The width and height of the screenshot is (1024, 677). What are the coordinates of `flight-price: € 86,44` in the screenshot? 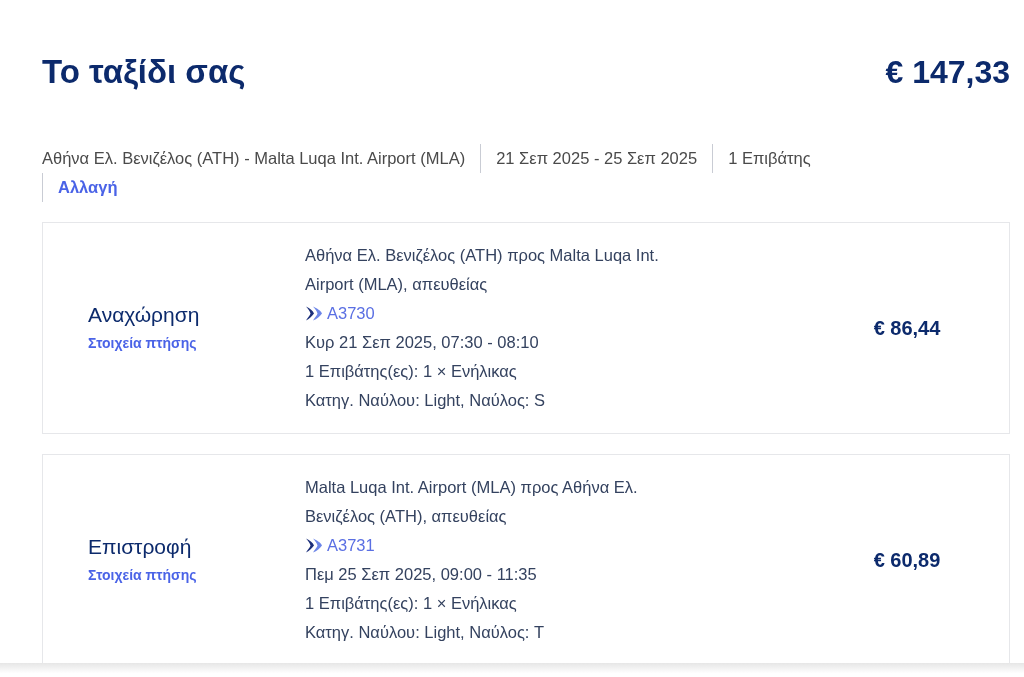 It's located at (907, 328).